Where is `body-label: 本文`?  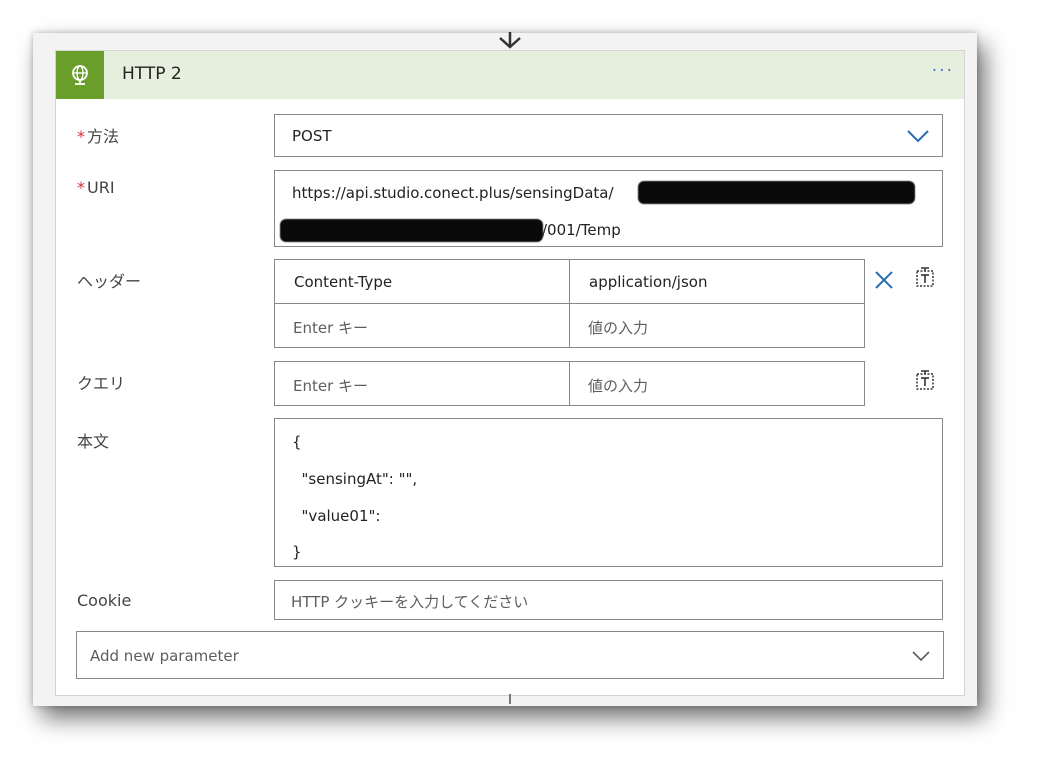 body-label: 本文 is located at coordinates (93, 441).